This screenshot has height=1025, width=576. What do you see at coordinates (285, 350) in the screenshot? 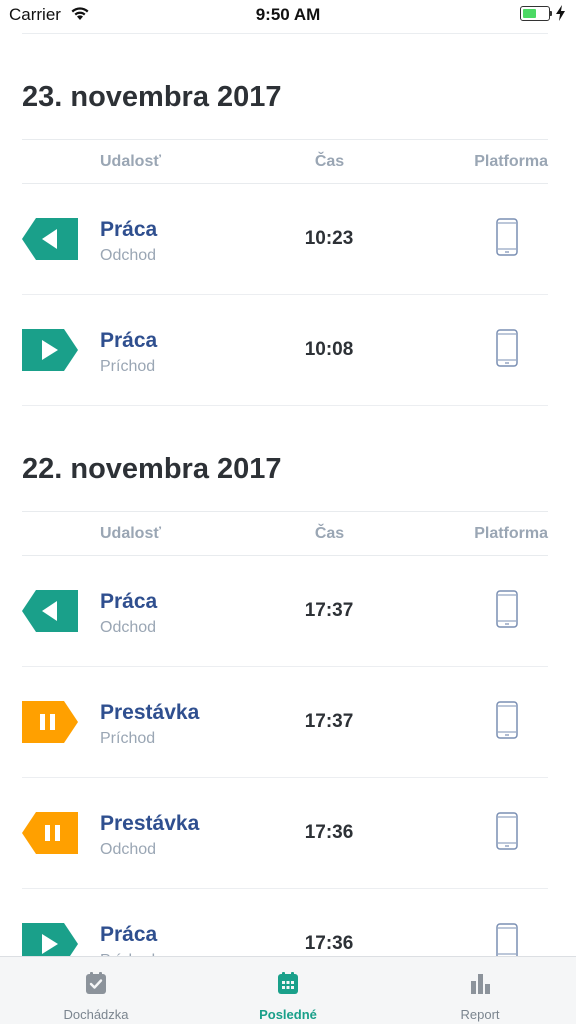
I see `event-row: Práca Príchod 10:08` at bounding box center [285, 350].